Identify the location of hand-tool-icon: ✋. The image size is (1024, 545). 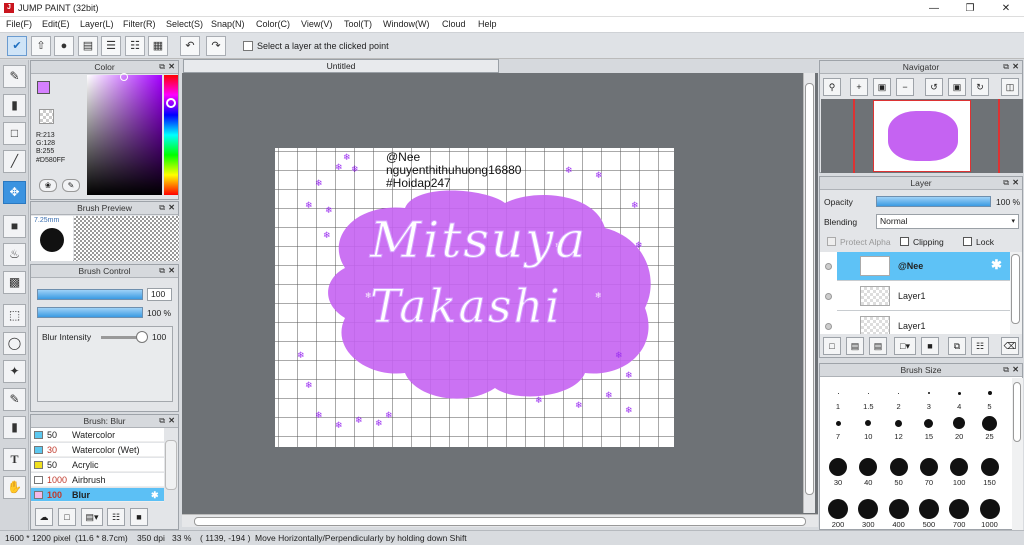
(14, 487).